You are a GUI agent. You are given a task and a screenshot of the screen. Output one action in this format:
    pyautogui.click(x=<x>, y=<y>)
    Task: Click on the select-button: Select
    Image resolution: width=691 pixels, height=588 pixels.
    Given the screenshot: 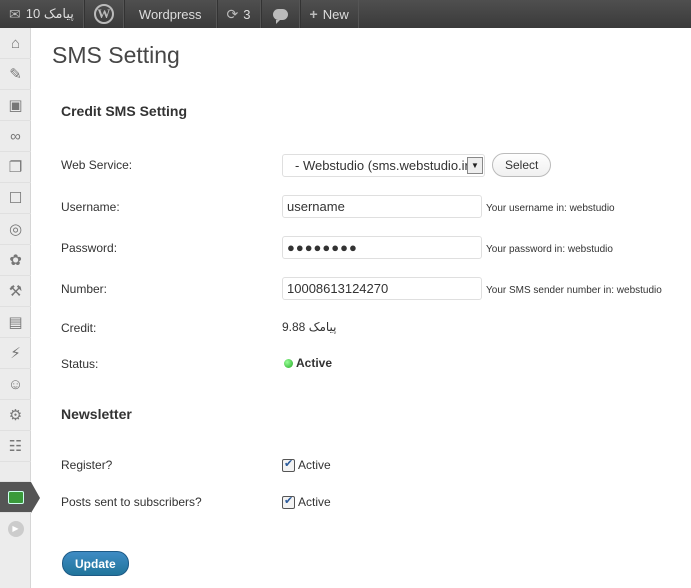 What is the action you would take?
    pyautogui.click(x=522, y=165)
    